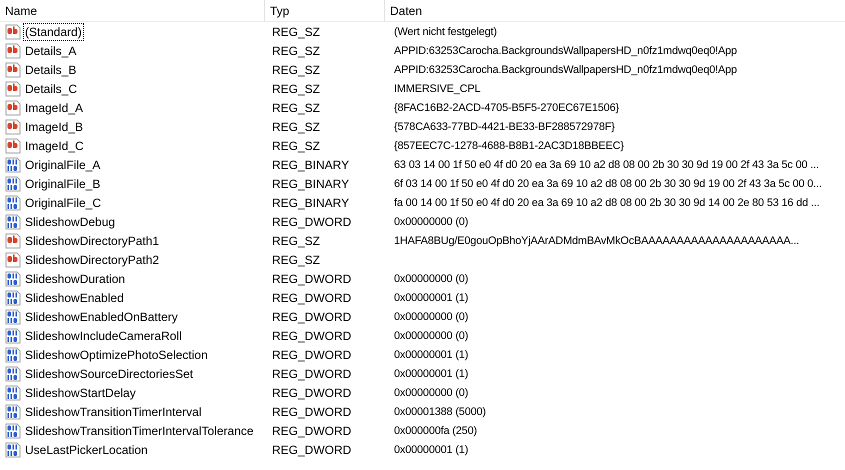 Image resolution: width=845 pixels, height=470 pixels. What do you see at coordinates (80, 393) in the screenshot?
I see `value-name: SlideshowStartDelay` at bounding box center [80, 393].